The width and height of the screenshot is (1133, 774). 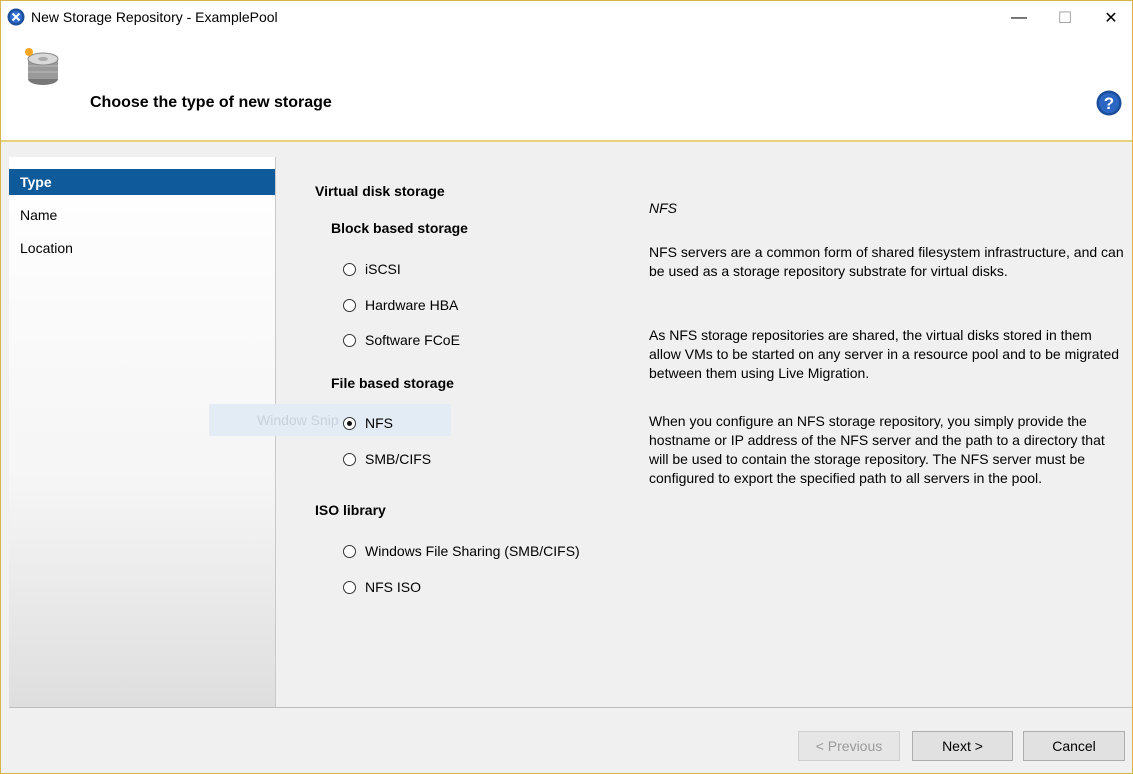 I want to click on maximize-button: ☐, so click(x=1065, y=17).